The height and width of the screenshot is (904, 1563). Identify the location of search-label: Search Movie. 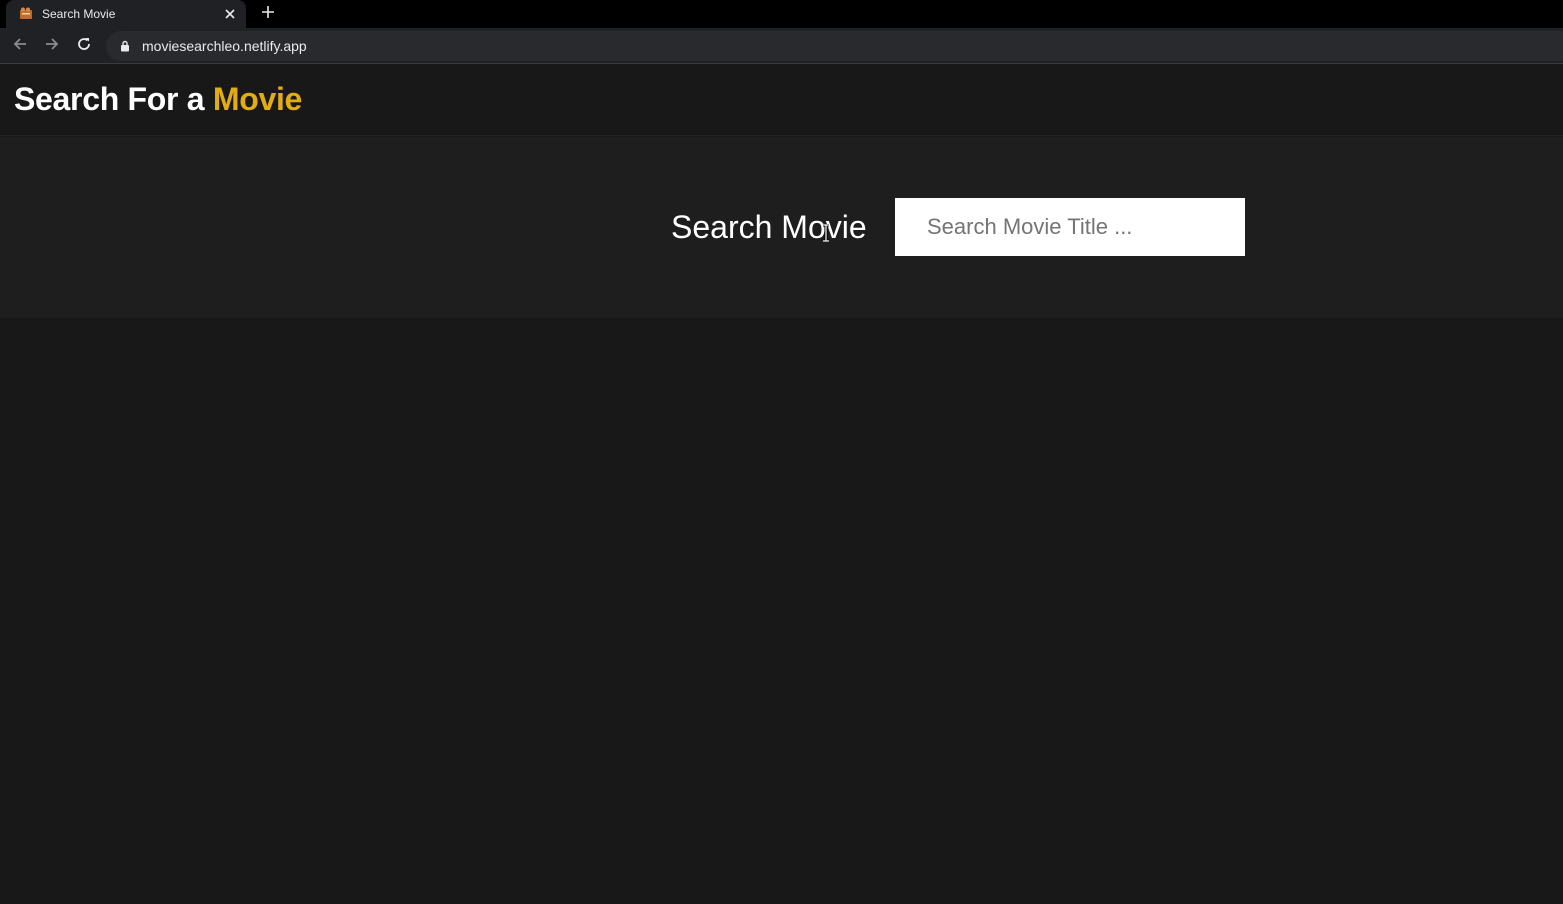
(769, 227).